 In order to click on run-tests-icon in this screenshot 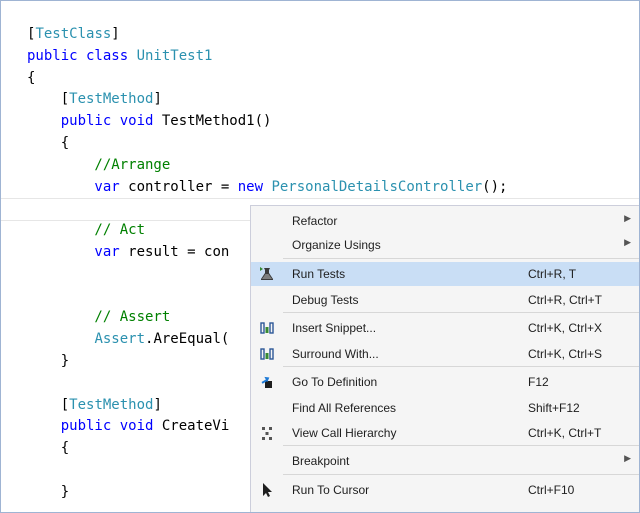, I will do `click(267, 274)`.